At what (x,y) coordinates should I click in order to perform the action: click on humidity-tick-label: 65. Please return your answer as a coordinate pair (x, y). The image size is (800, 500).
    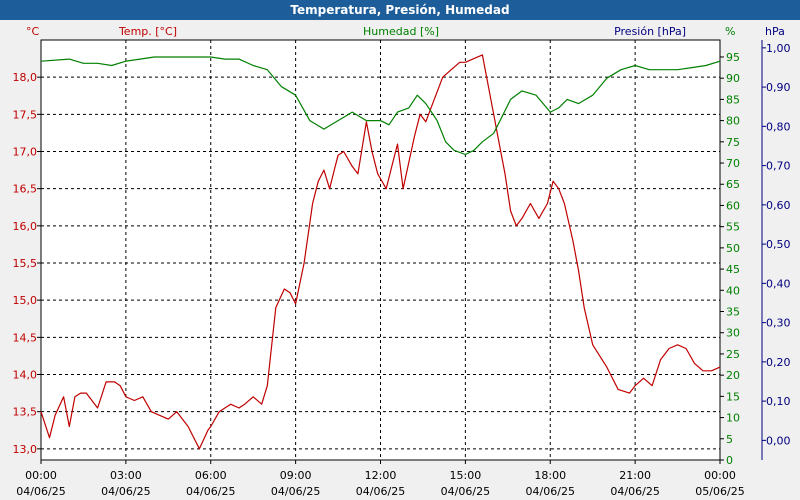
    Looking at the image, I should click on (733, 184).